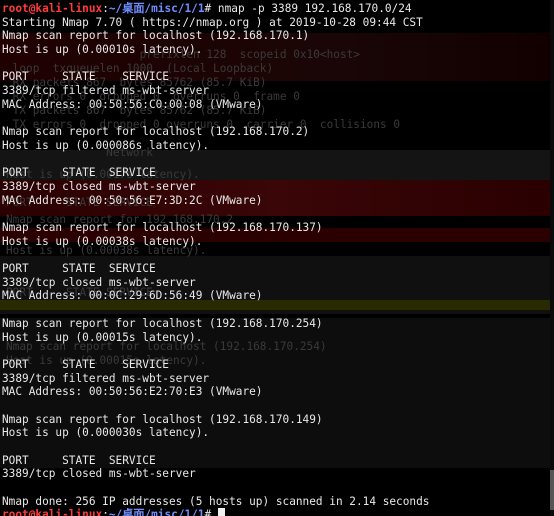 The image size is (554, 516). Describe the element at coordinates (552, 490) in the screenshot. I see `scrollbar-thumb` at that location.